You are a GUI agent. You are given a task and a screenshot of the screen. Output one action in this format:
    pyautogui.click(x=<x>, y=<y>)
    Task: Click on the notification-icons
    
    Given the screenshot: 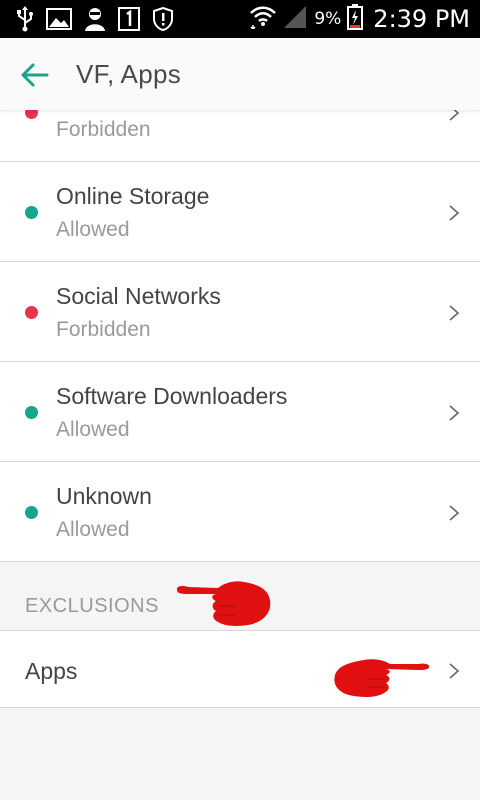 What is the action you would take?
    pyautogui.click(x=95, y=19)
    